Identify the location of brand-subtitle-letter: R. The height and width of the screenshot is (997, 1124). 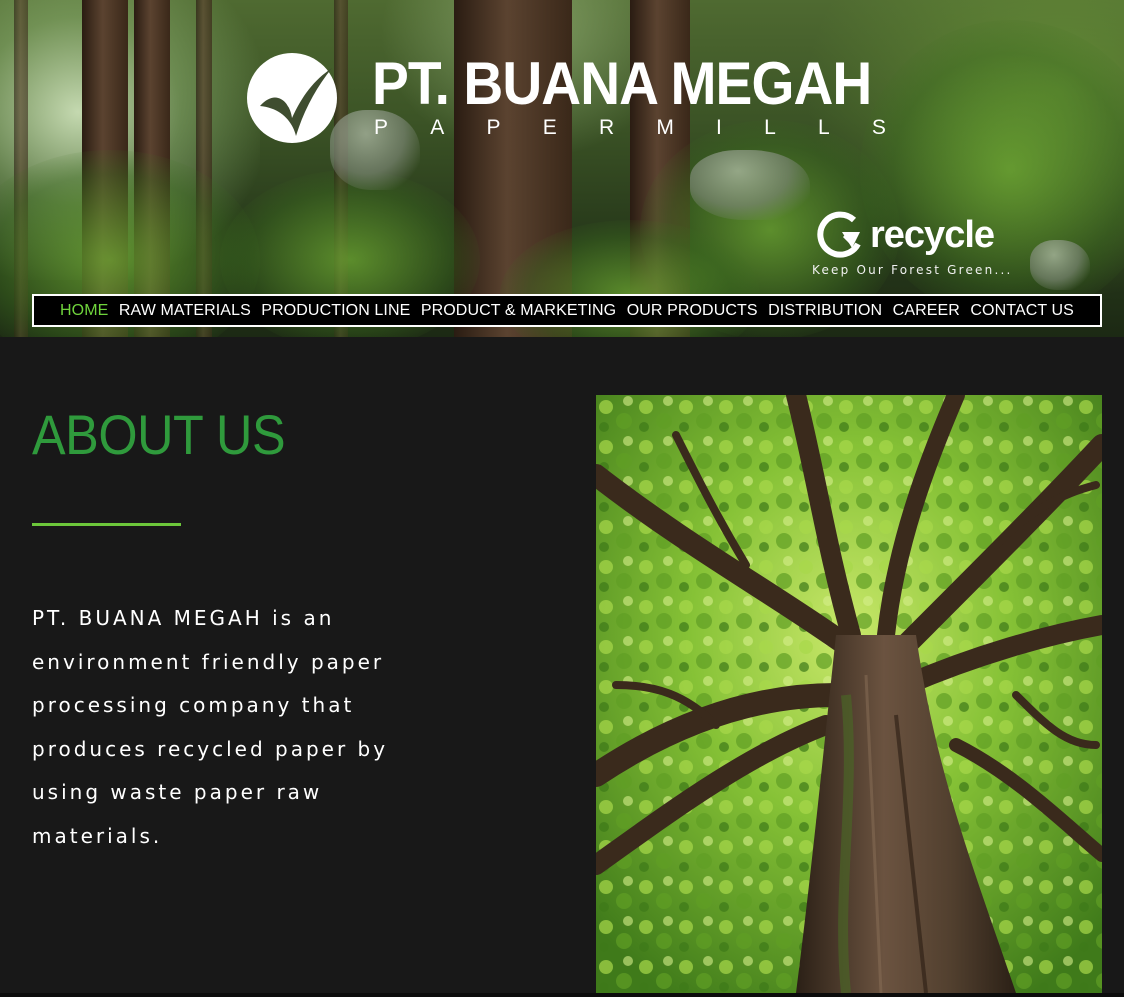
(606, 127).